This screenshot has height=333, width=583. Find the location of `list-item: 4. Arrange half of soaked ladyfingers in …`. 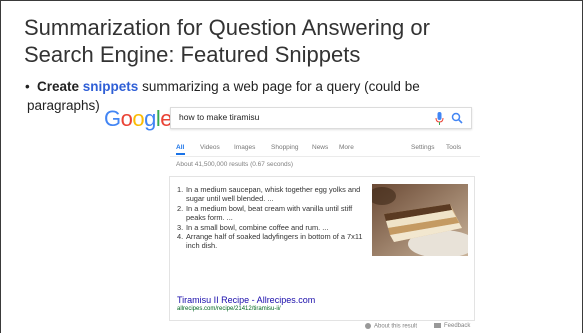

list-item: 4. Arrange half of soaked ladyfingers in … is located at coordinates (270, 241).